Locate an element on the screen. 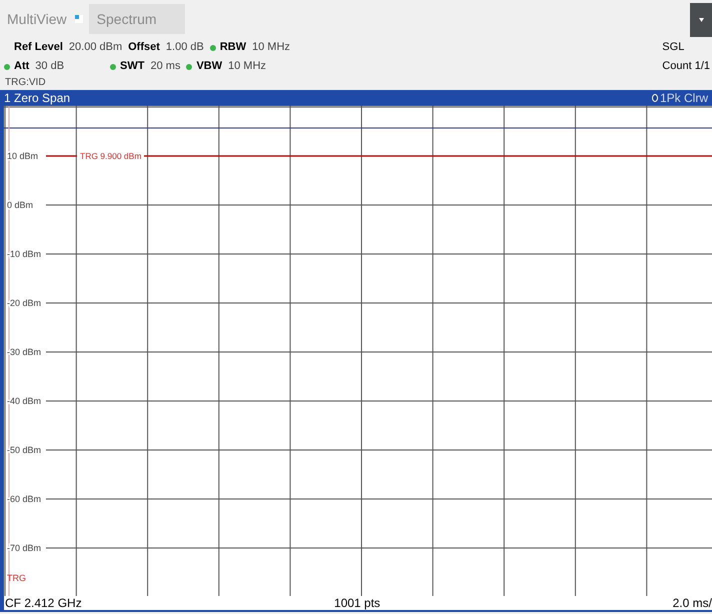  sweep-points: 1001 pts is located at coordinates (357, 603).